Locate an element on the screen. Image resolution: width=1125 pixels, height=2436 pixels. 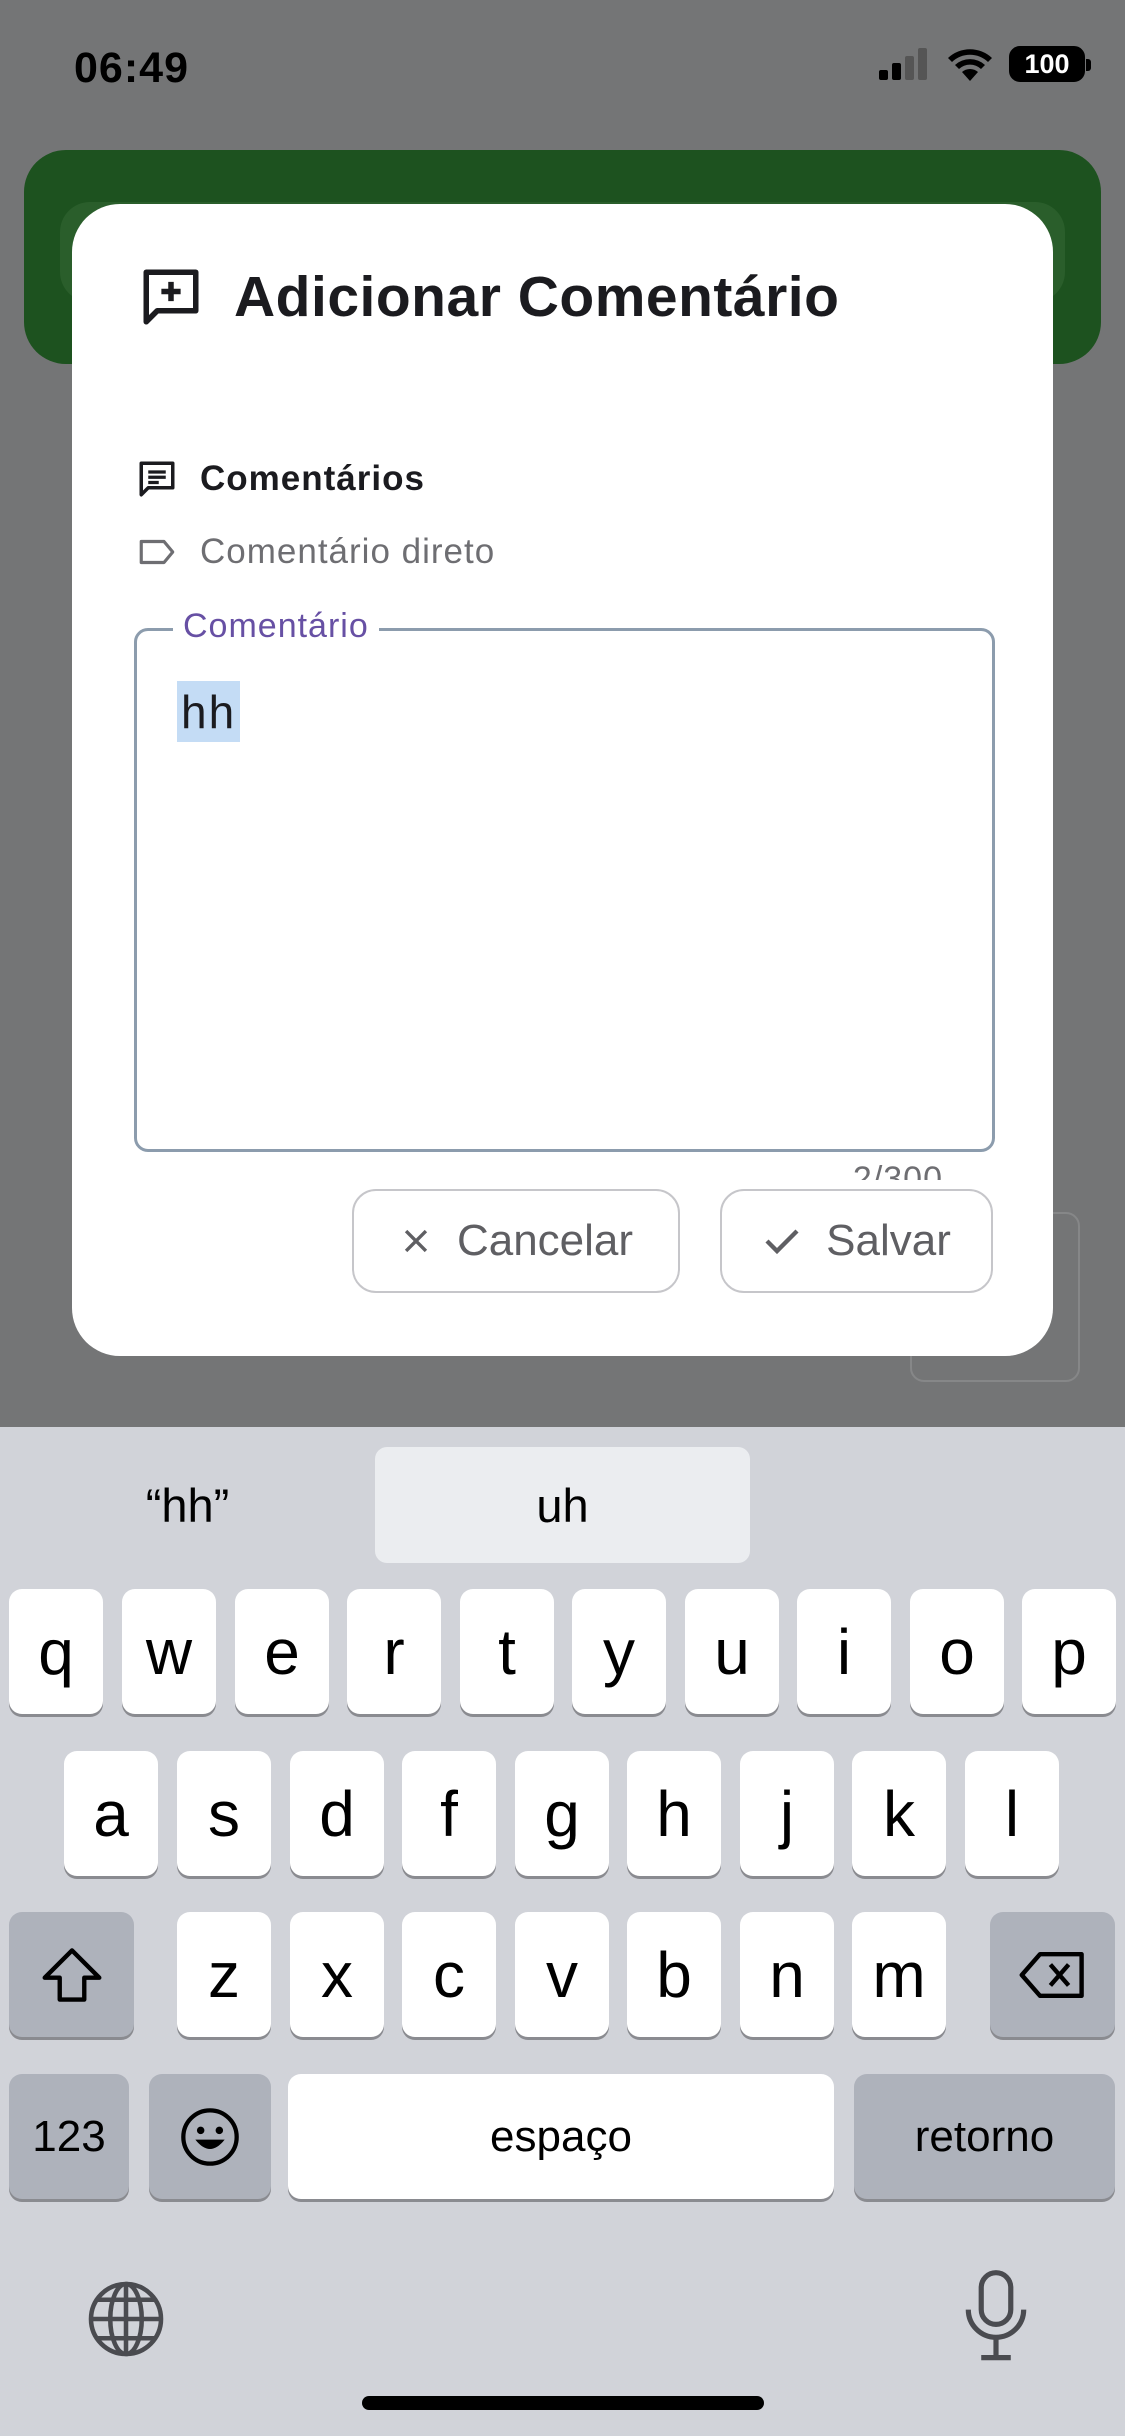
microphone-icon is located at coordinates (996, 2315).